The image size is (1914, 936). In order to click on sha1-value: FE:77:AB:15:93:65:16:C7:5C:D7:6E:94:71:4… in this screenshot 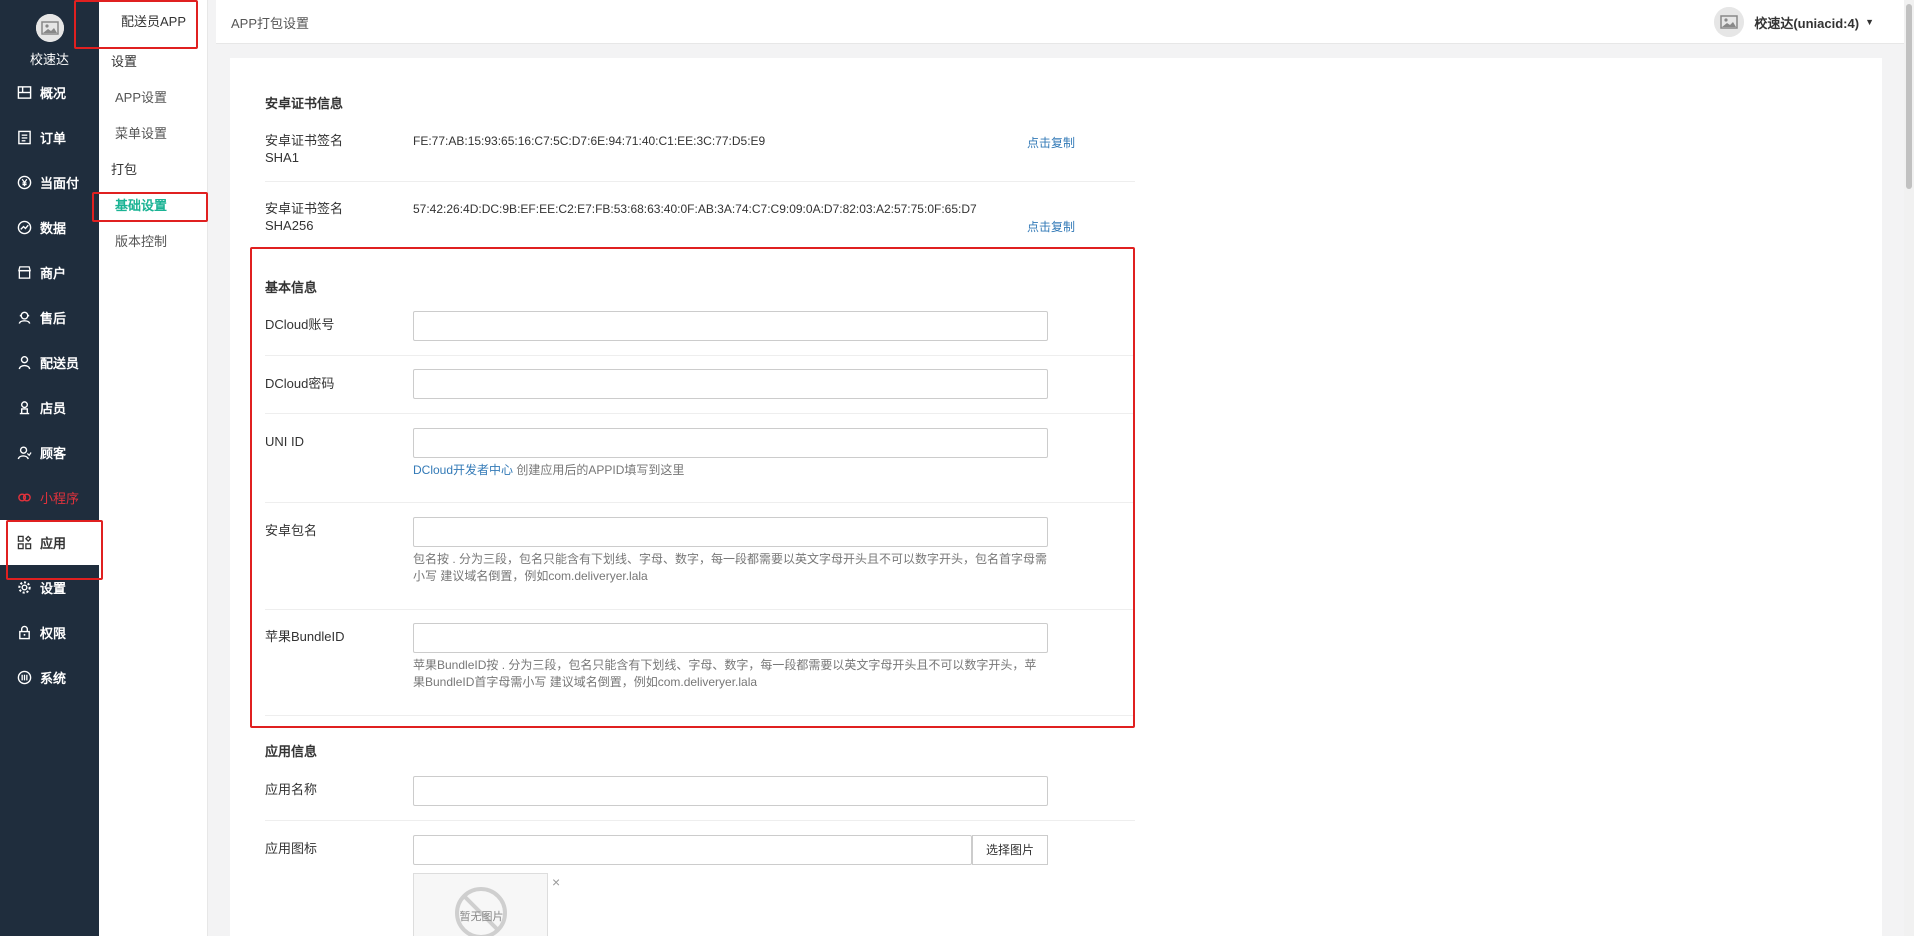, I will do `click(589, 141)`.